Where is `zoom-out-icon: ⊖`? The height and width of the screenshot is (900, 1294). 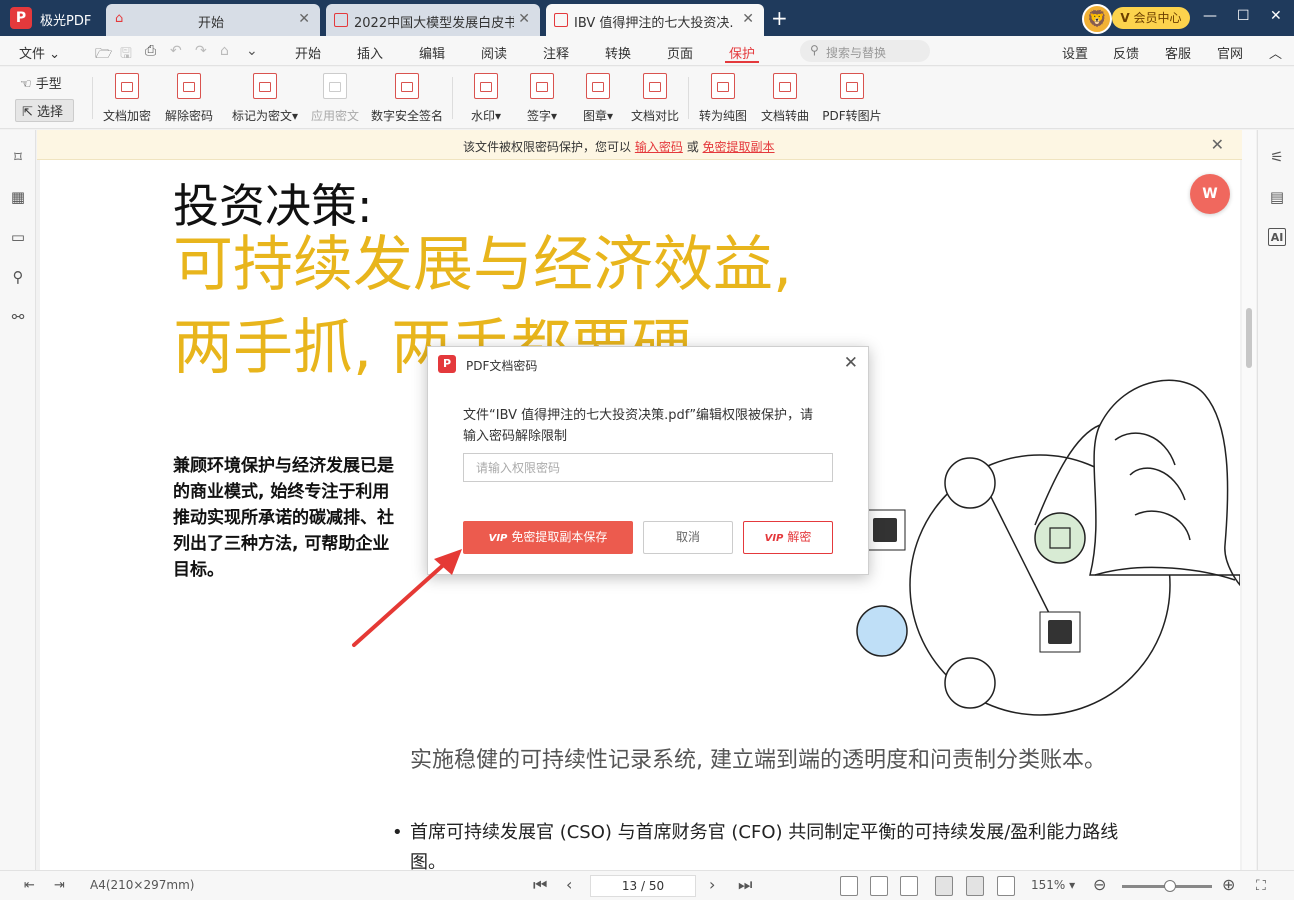 zoom-out-icon: ⊖ is located at coordinates (1099, 884).